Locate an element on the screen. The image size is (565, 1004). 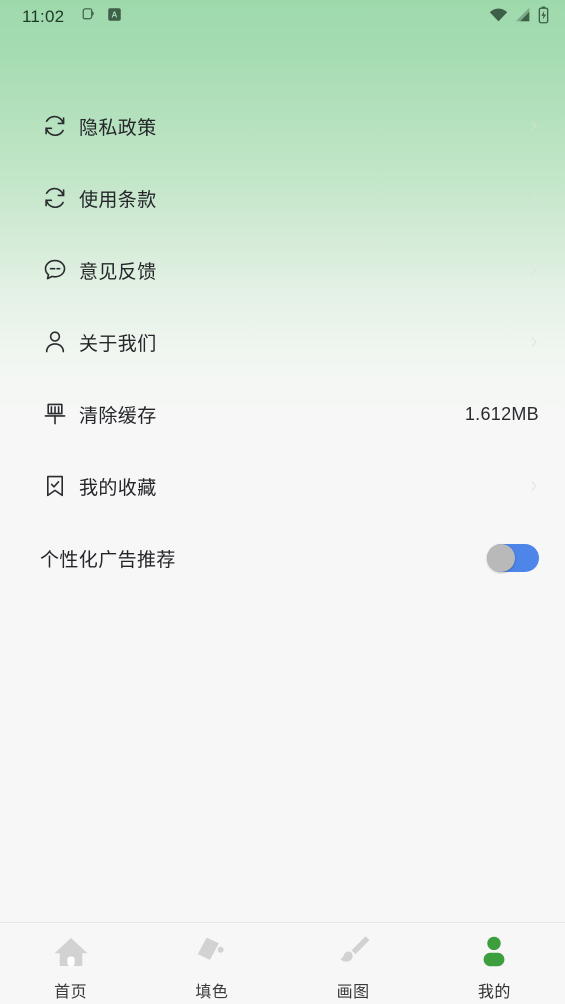
tab-fill-color: 填色 is located at coordinates (211, 967).